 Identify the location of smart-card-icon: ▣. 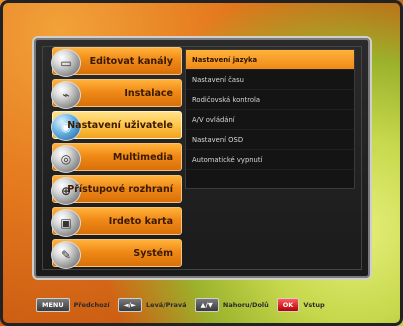
(66, 223).